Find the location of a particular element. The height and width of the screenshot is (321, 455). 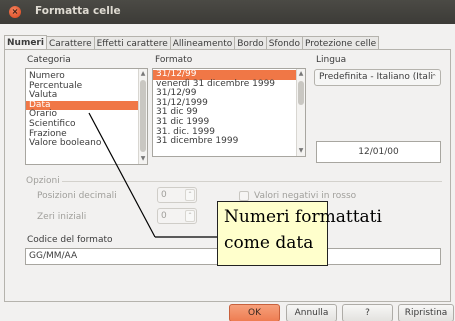

annotation-line-1: Numeri formattati is located at coordinates (303, 217).